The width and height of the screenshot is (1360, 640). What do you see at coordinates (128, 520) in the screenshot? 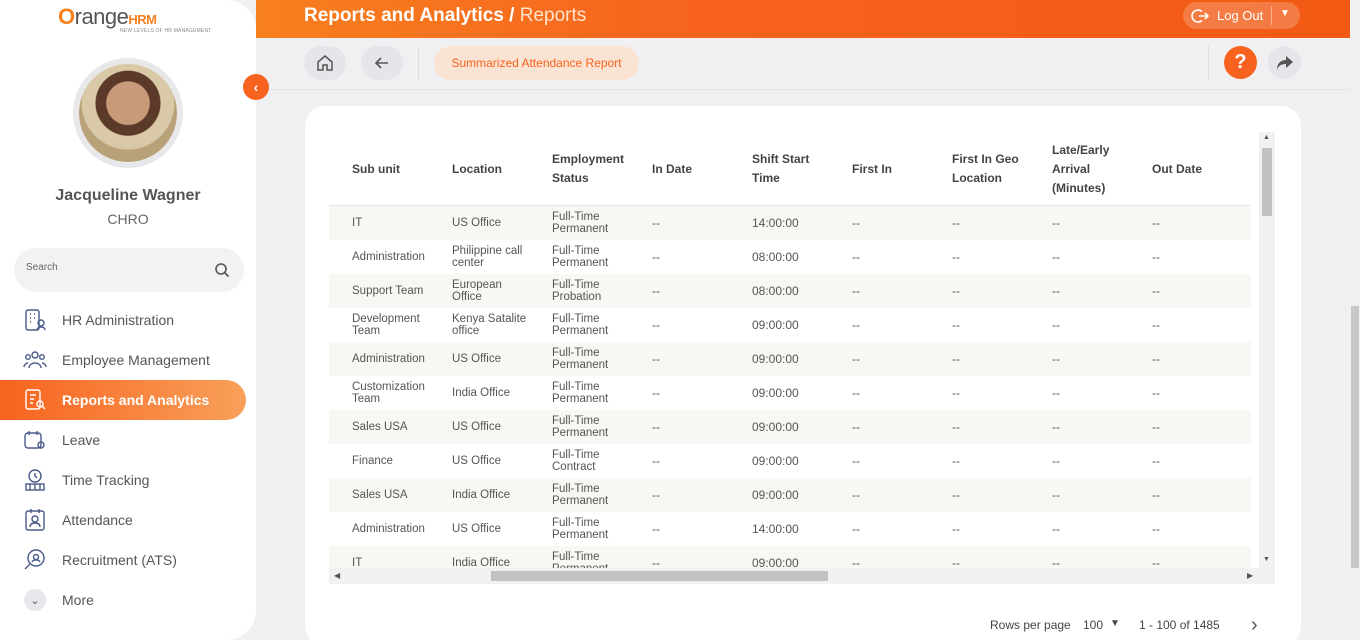
I see `sidebar-item-attendance: Attendance` at bounding box center [128, 520].